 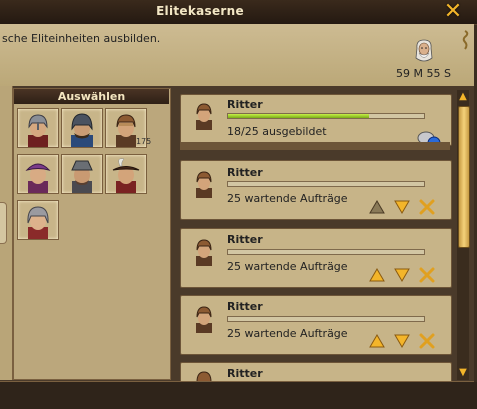 I want to click on feathered-hat-portrait-icon, so click(x=126, y=175).